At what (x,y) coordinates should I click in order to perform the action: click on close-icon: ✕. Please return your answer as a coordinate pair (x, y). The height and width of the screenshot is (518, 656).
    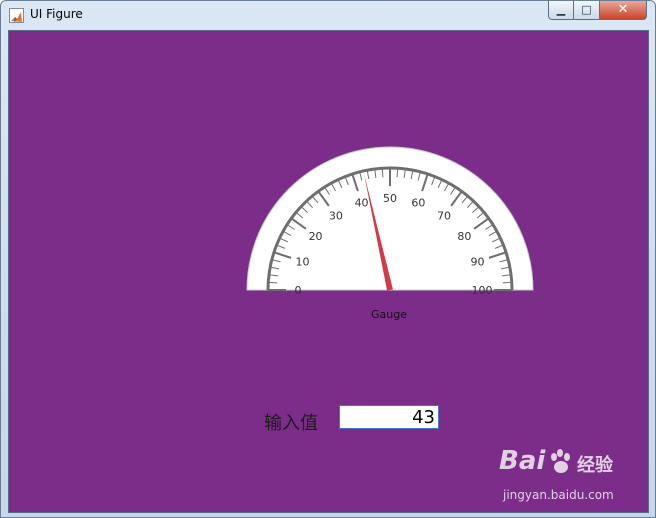
    Looking at the image, I should click on (623, 9).